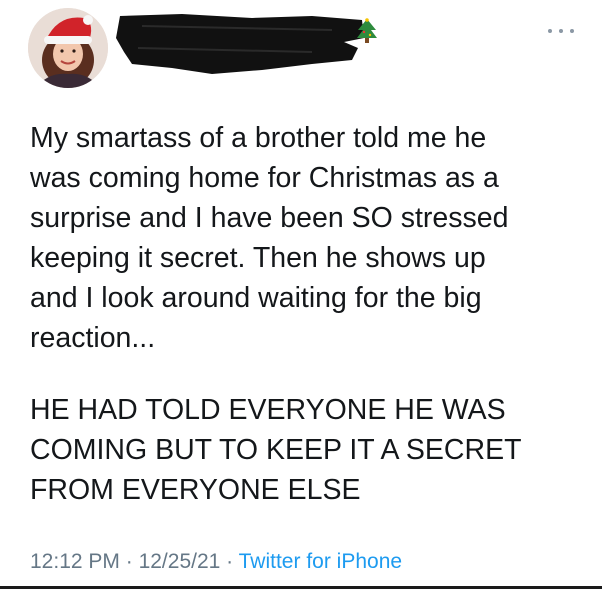 The image size is (602, 589). What do you see at coordinates (561, 31) in the screenshot?
I see `more-options-icon` at bounding box center [561, 31].